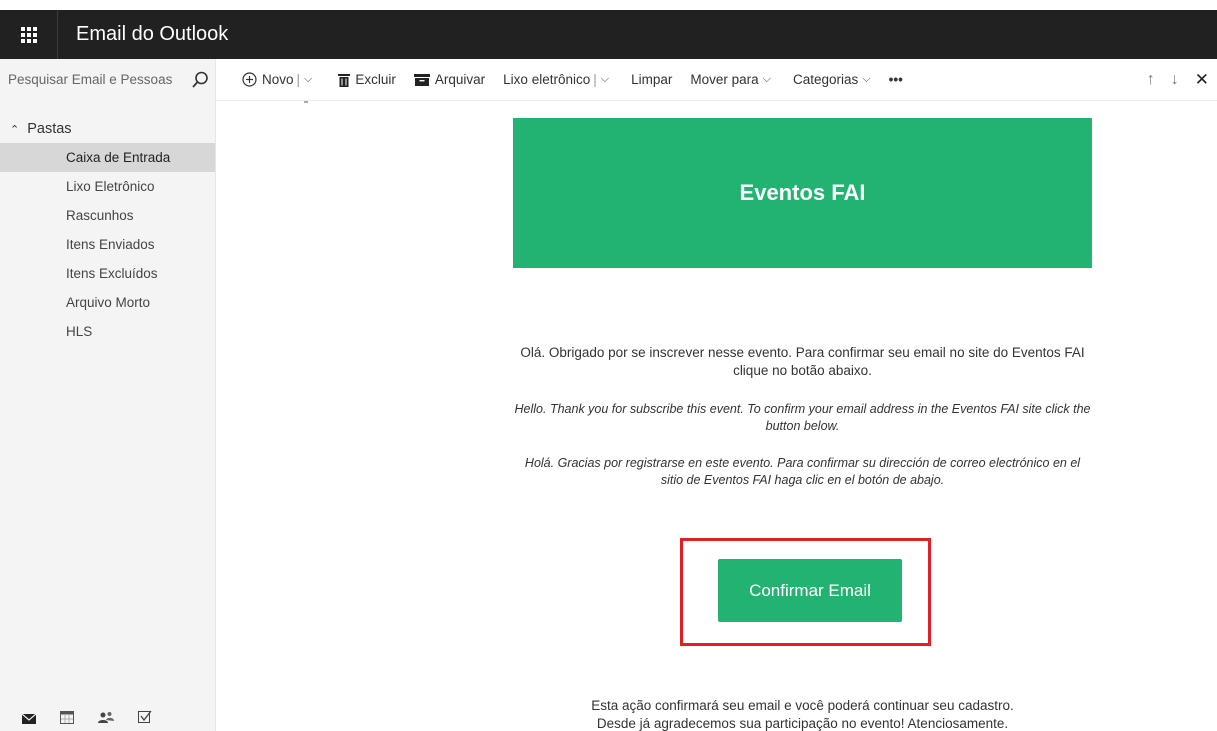 This screenshot has height=731, width=1217. I want to click on search-icon, so click(200, 80).